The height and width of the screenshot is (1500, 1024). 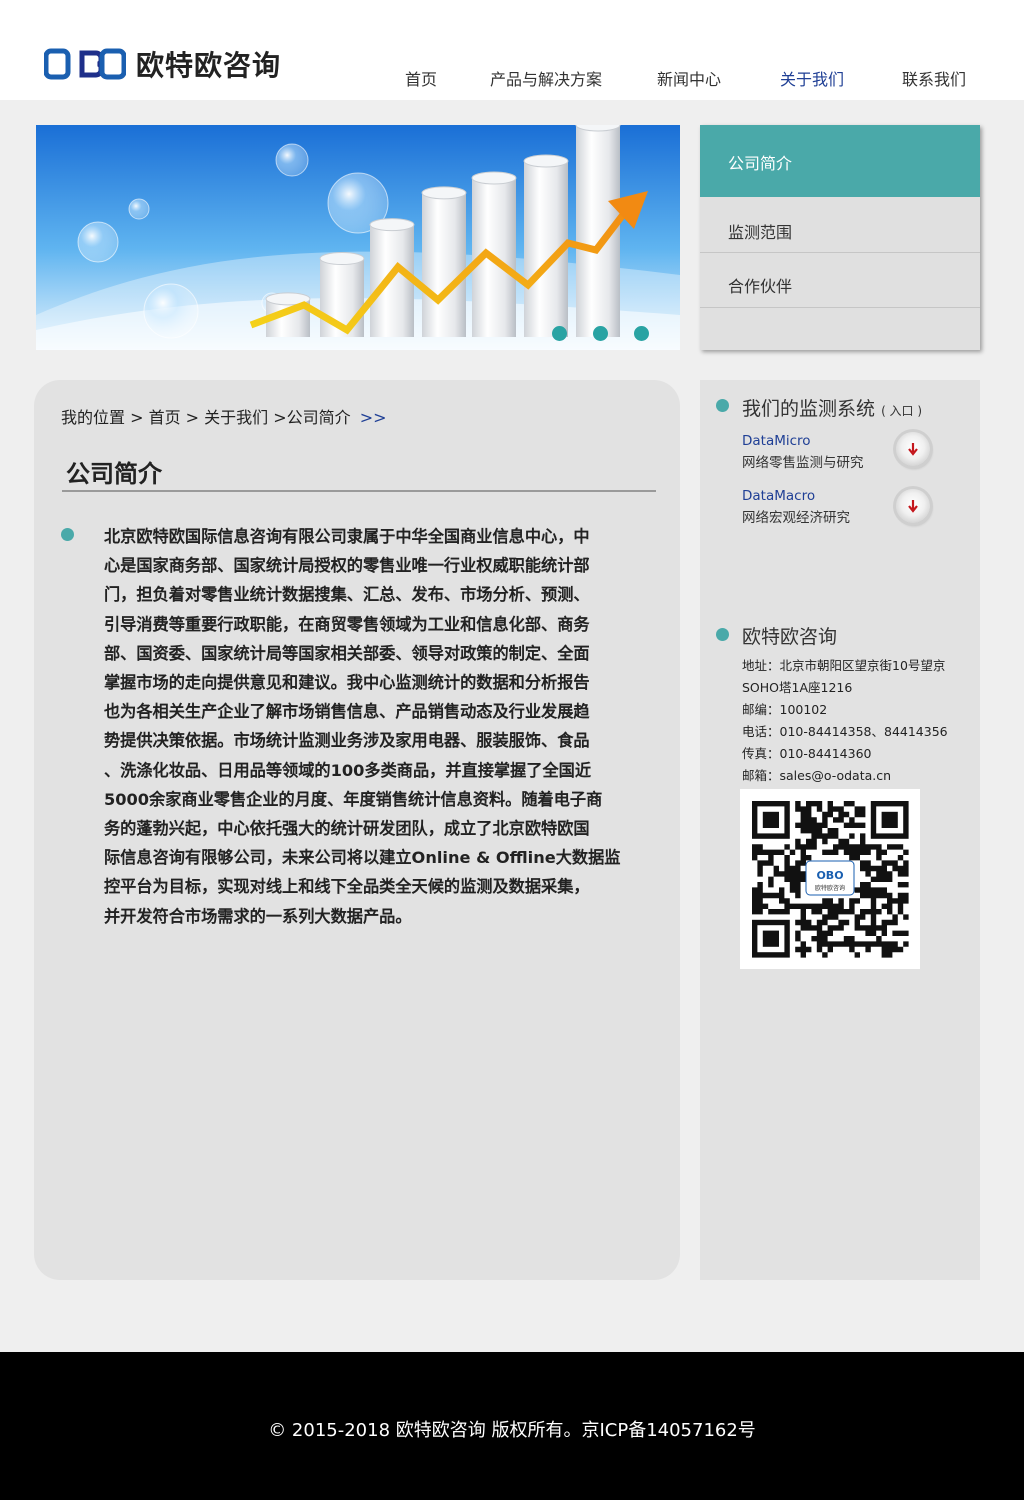 What do you see at coordinates (347, 683) in the screenshot?
I see `intro-line: 掌握市场的走向提供意见和建议。我中心监测统计的数据和分析报告` at bounding box center [347, 683].